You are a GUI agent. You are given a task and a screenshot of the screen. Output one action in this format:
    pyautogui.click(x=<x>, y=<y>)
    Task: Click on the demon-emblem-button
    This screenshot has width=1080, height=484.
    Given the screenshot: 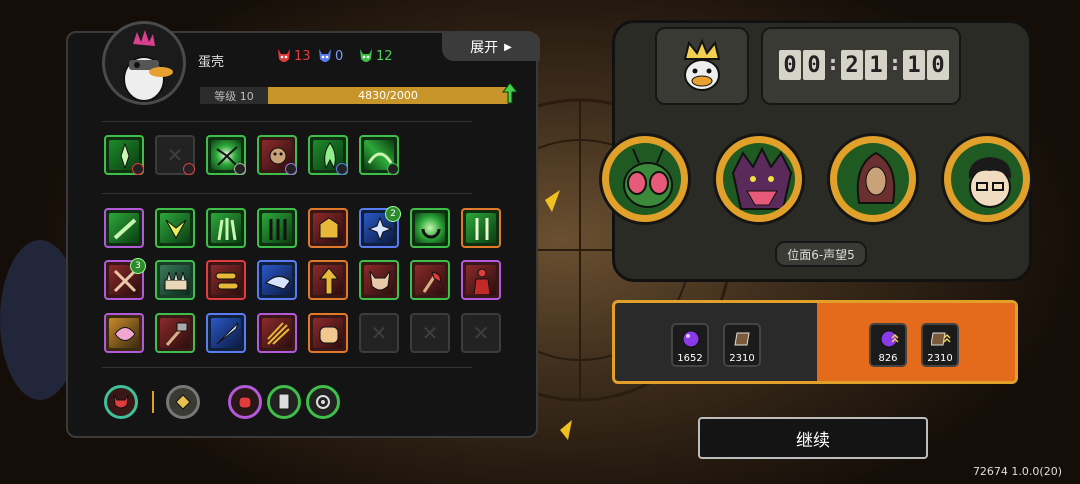 What is the action you would take?
    pyautogui.click(x=121, y=402)
    